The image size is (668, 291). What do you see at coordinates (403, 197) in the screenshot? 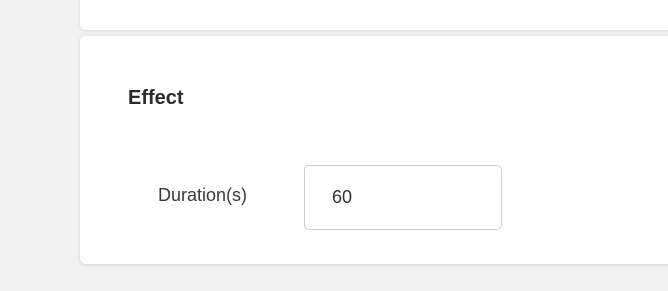
I see `duration-input` at bounding box center [403, 197].